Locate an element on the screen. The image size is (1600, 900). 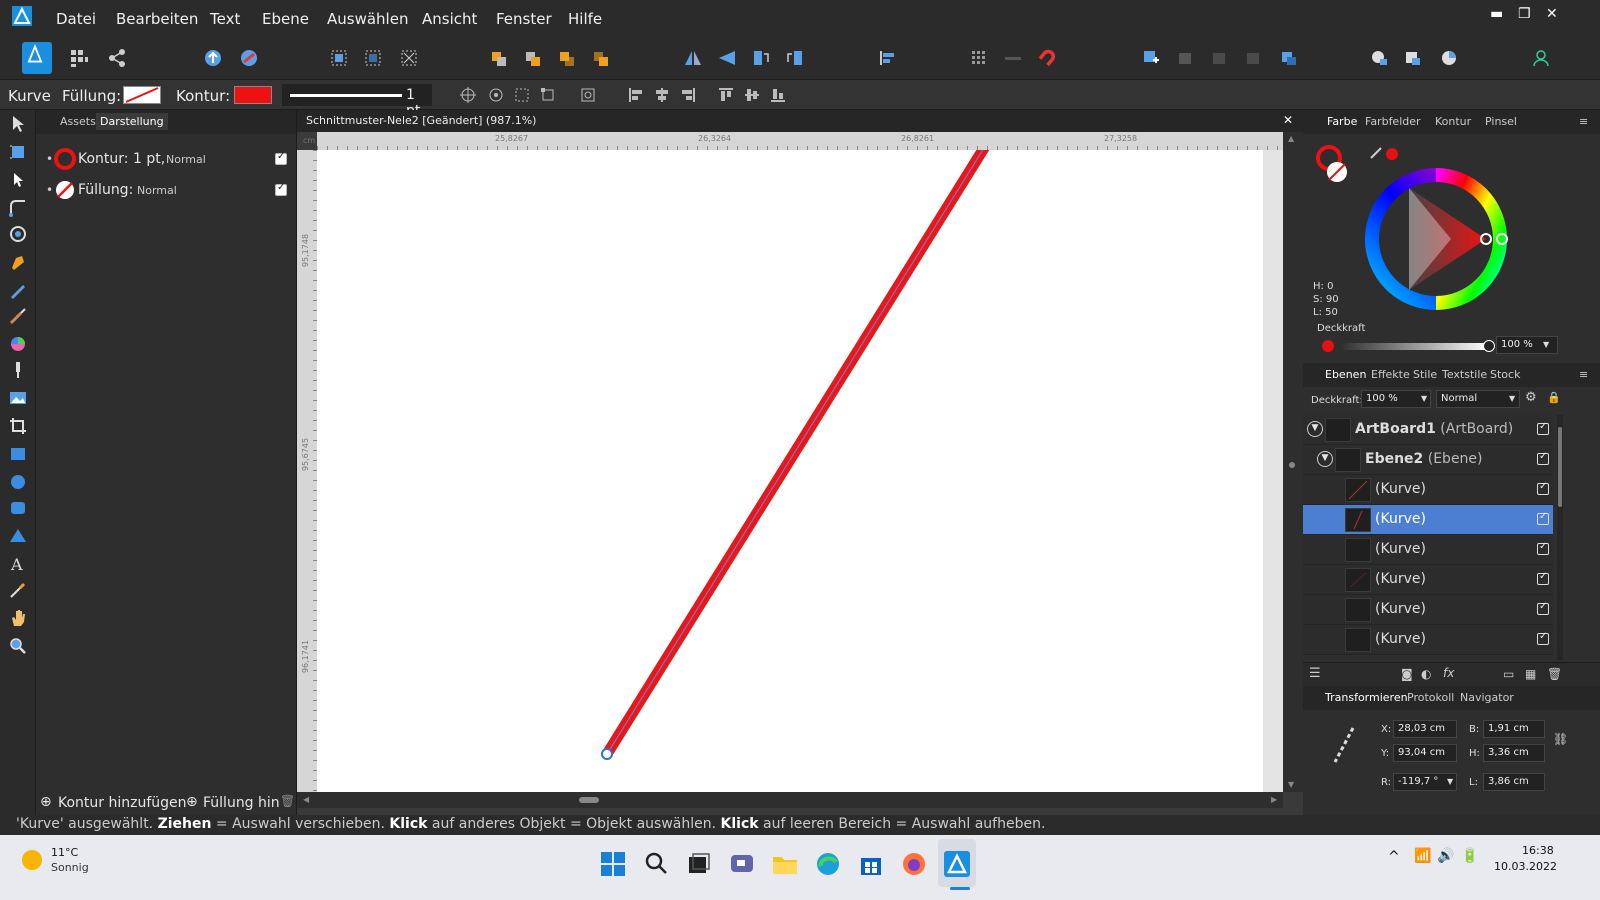
move-tool-icon is located at coordinates (18, 124).